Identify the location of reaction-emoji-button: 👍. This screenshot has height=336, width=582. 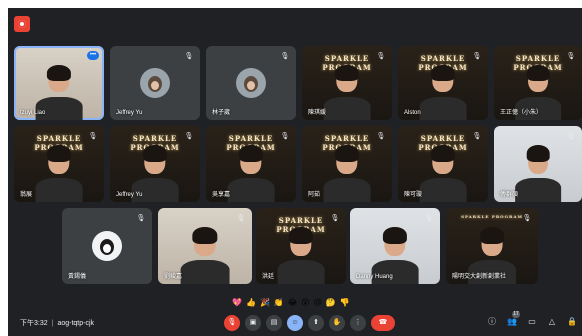
(251, 302).